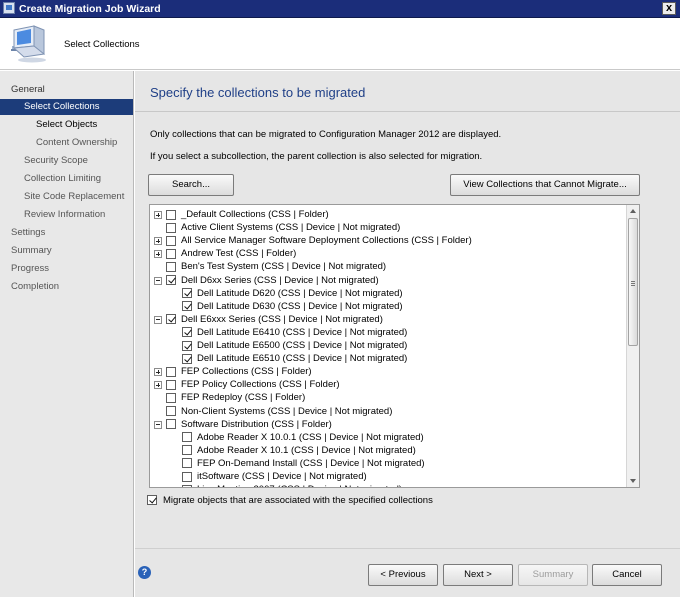  What do you see at coordinates (144, 572) in the screenshot?
I see `help-icon: ?` at bounding box center [144, 572].